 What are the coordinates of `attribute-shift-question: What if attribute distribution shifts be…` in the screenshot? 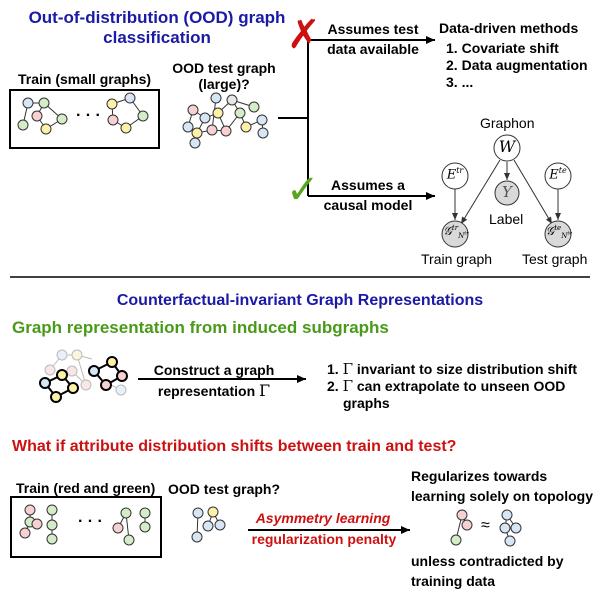 It's located at (234, 446).